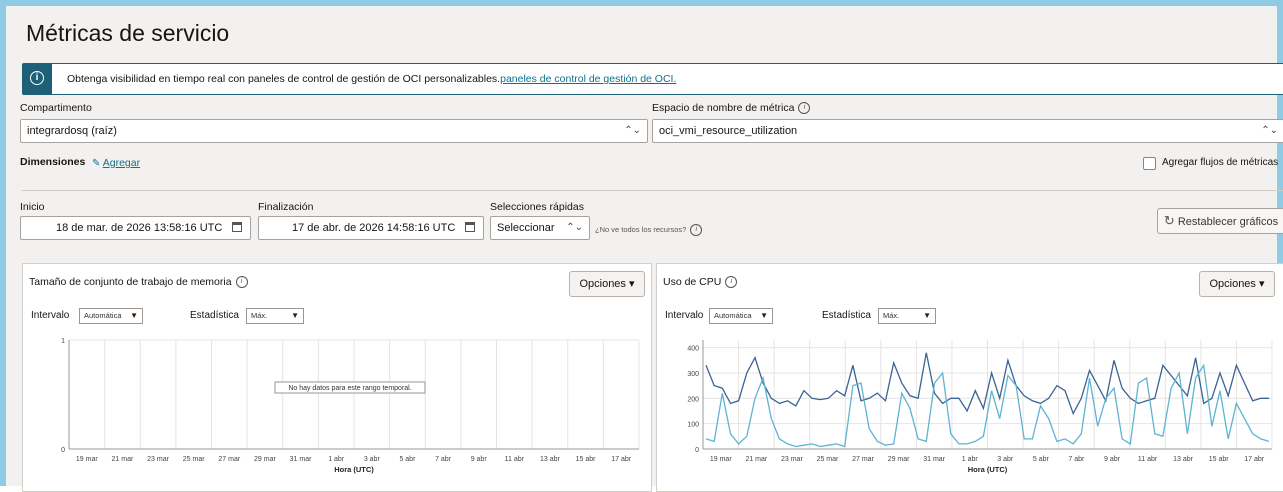 The height and width of the screenshot is (492, 1283). What do you see at coordinates (537, 207) in the screenshot?
I see `quick-selections-label: Selecciones rápidas` at bounding box center [537, 207].